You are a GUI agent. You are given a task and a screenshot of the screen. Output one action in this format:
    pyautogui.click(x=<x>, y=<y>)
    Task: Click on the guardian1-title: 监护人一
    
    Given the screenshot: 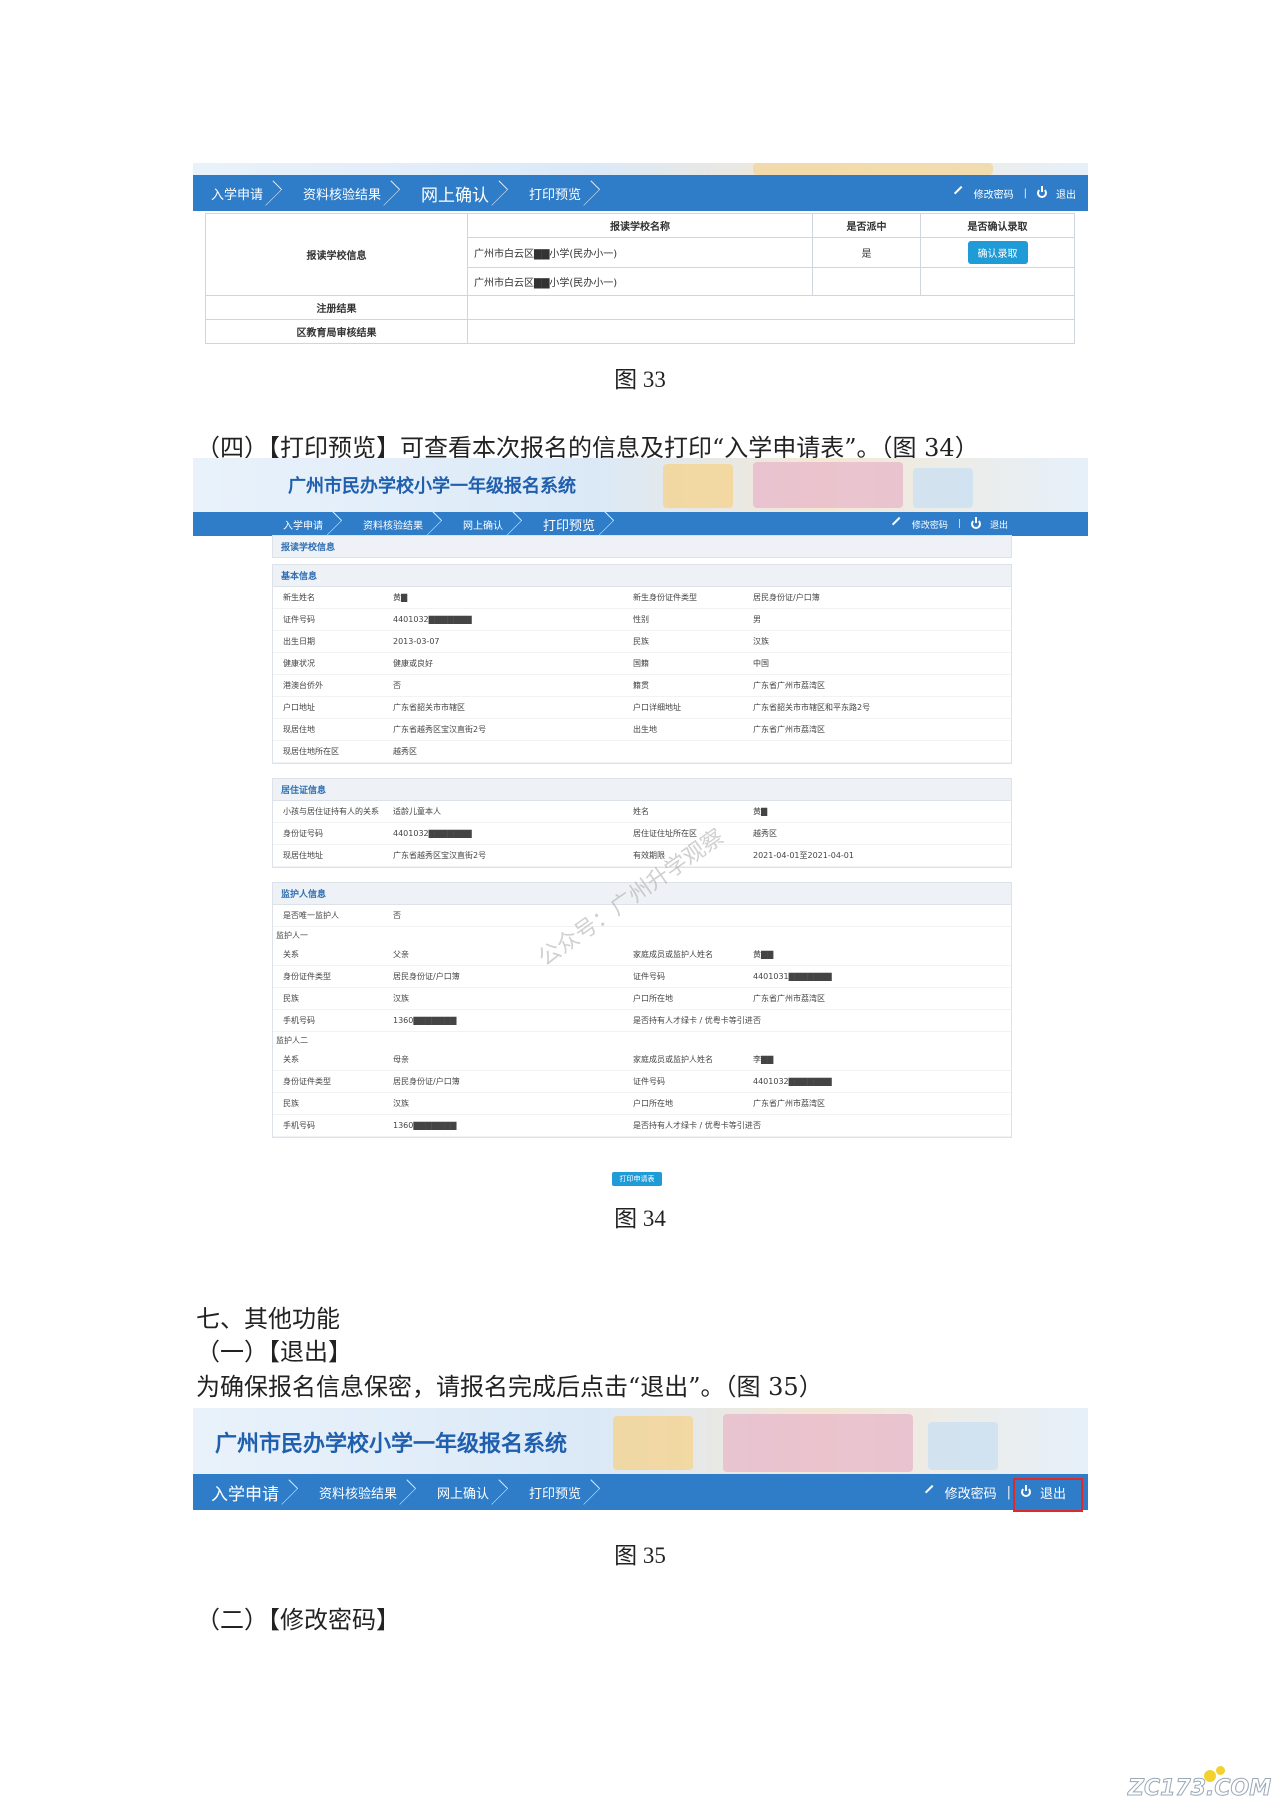 What is the action you would take?
    pyautogui.click(x=292, y=935)
    